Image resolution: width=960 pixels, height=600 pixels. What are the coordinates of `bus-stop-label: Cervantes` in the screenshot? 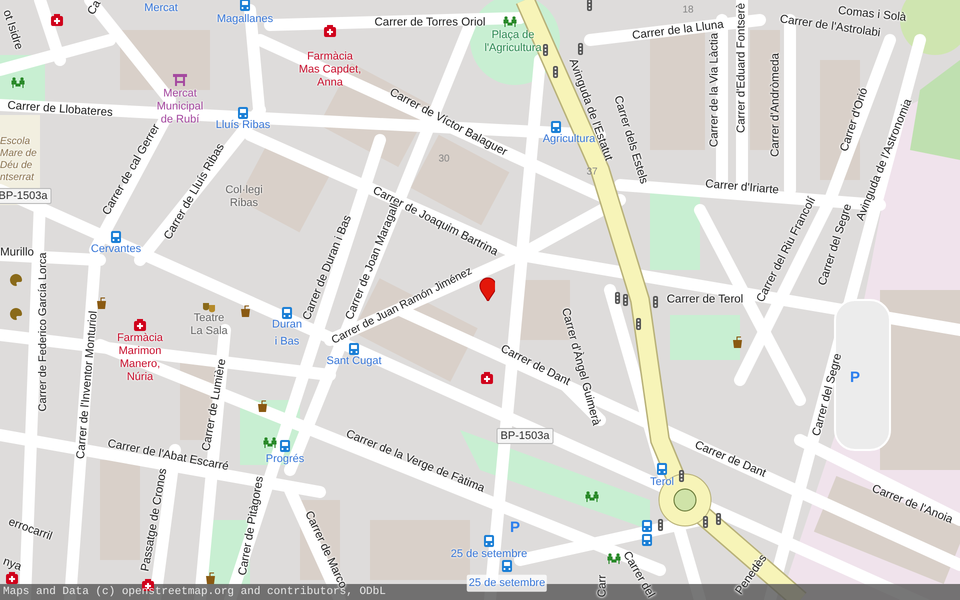 It's located at (116, 249).